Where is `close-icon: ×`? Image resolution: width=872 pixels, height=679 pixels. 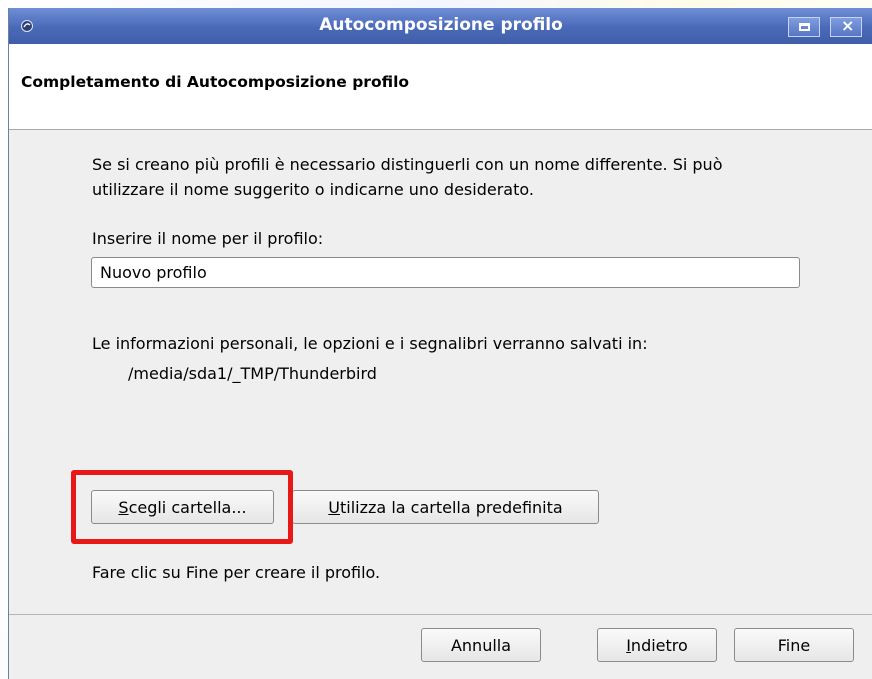 close-icon: × is located at coordinates (848, 25).